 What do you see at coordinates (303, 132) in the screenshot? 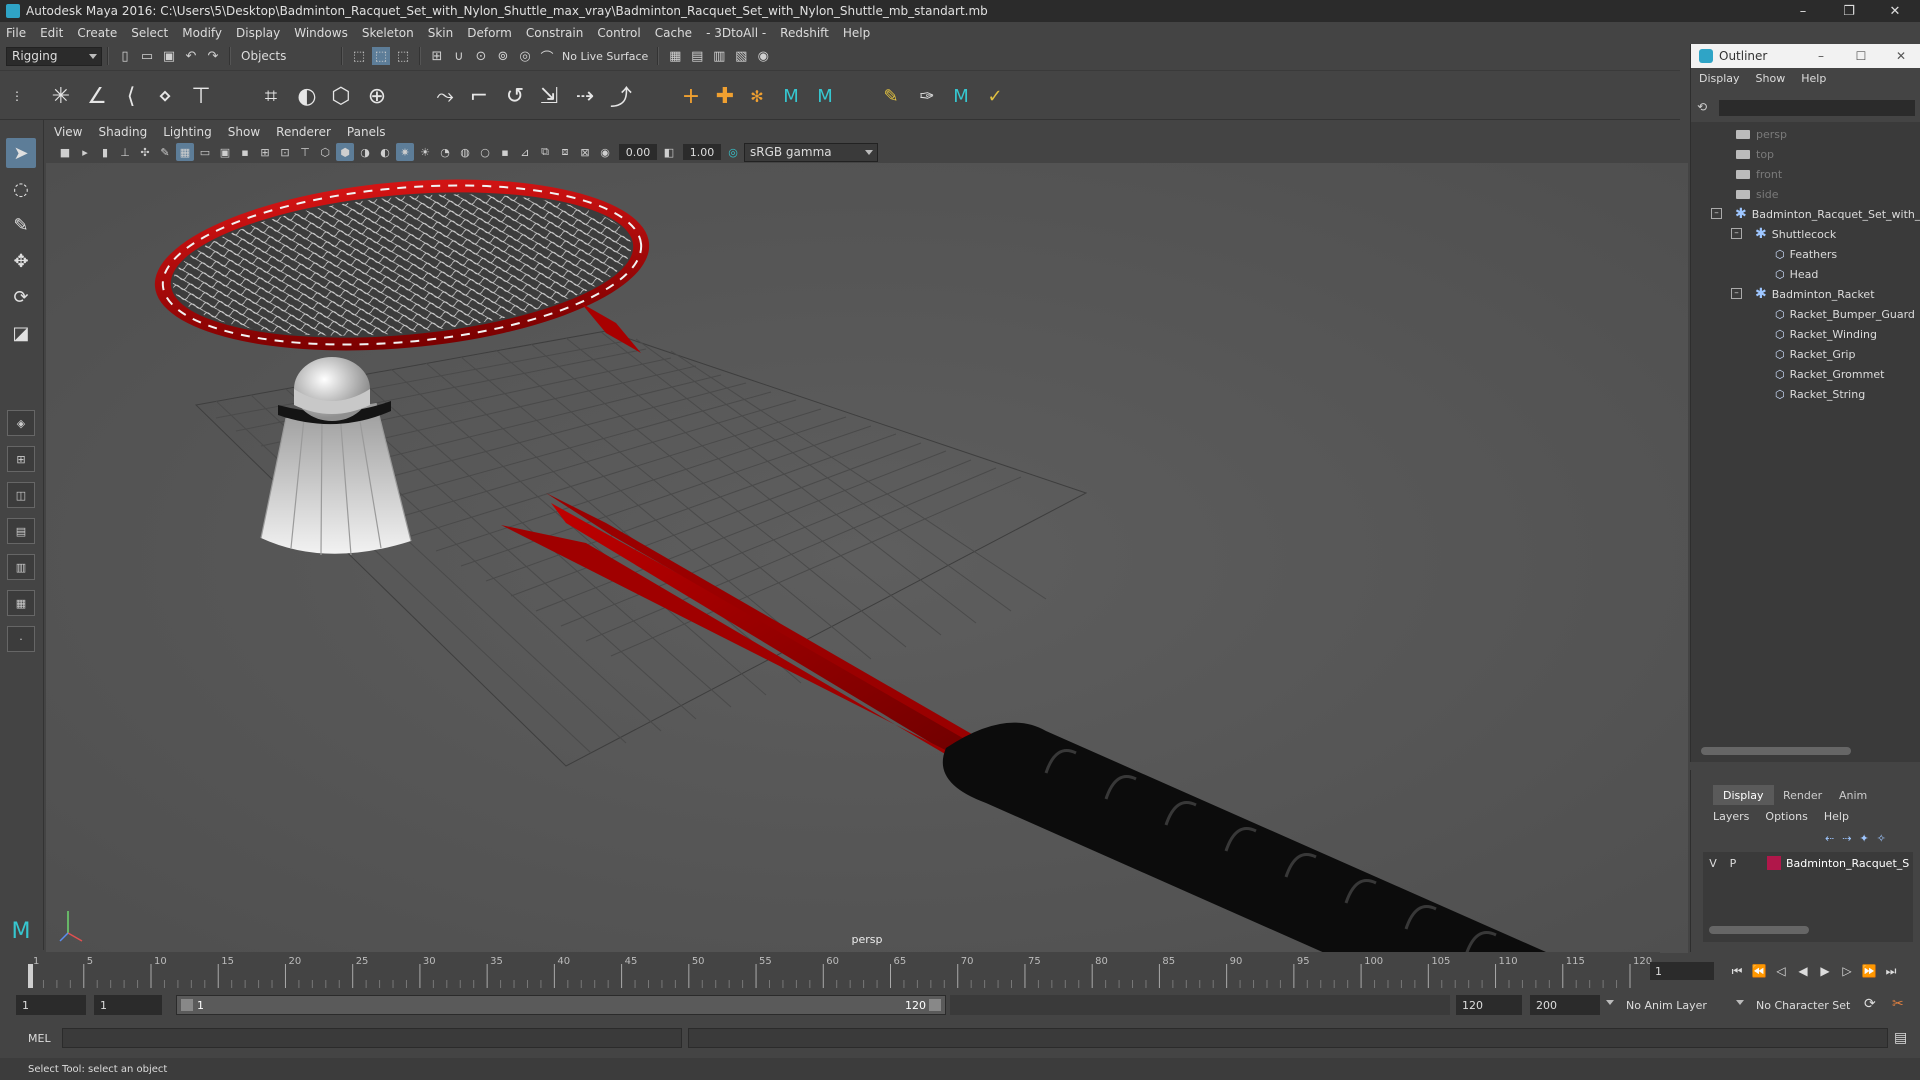
I see `panel-menu-renderer: Renderer` at bounding box center [303, 132].